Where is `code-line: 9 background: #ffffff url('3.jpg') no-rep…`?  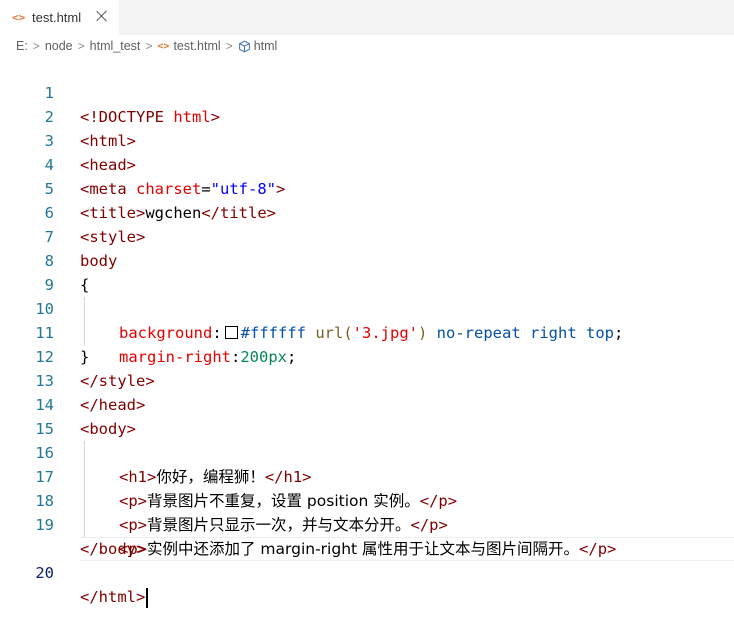 code-line: 9 background: #ffffff url('3.jpg') no-rep… is located at coordinates (367, 295).